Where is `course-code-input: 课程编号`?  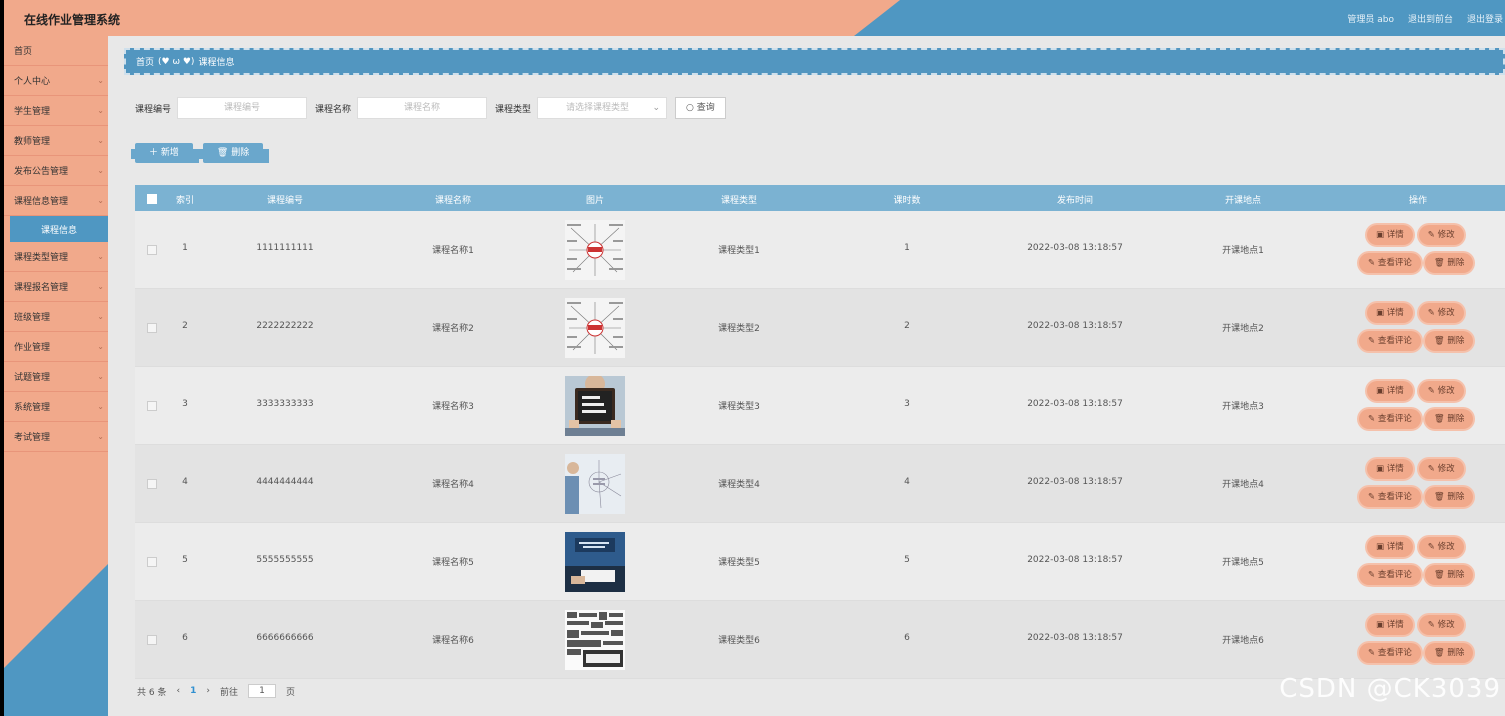 course-code-input: 课程编号 is located at coordinates (242, 108).